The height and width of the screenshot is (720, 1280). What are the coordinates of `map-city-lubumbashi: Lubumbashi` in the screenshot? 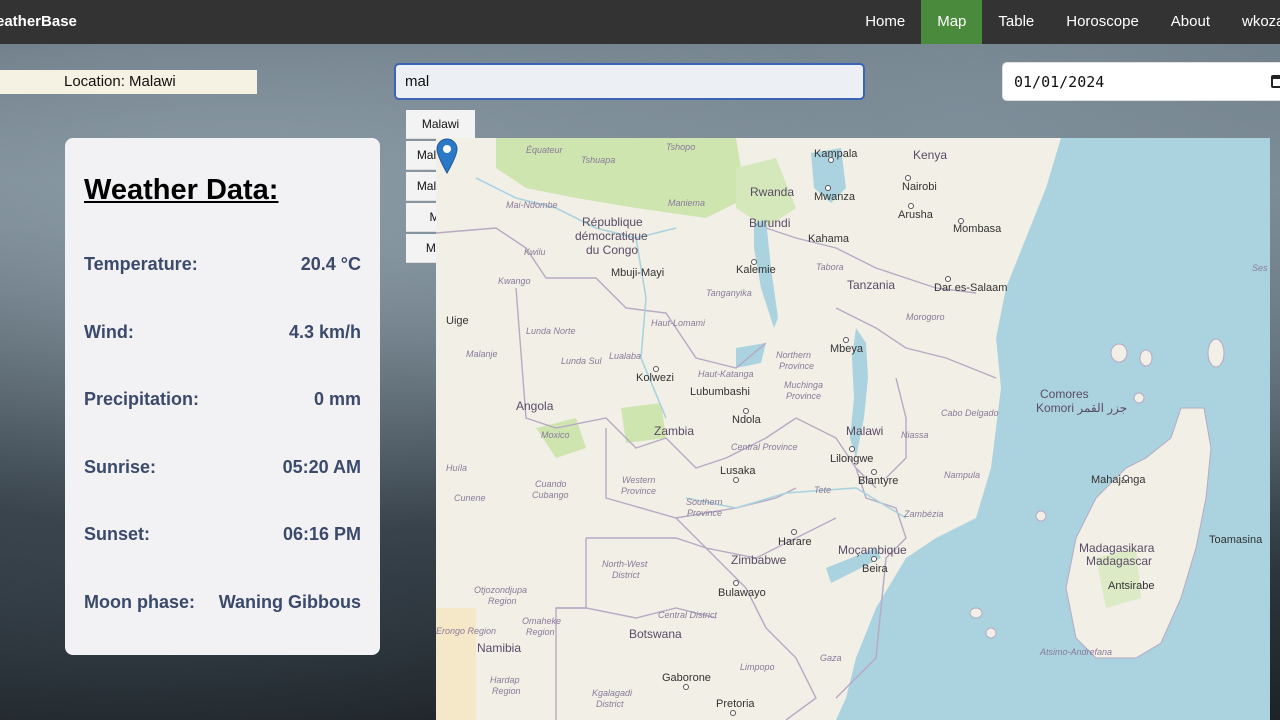 It's located at (720, 392).